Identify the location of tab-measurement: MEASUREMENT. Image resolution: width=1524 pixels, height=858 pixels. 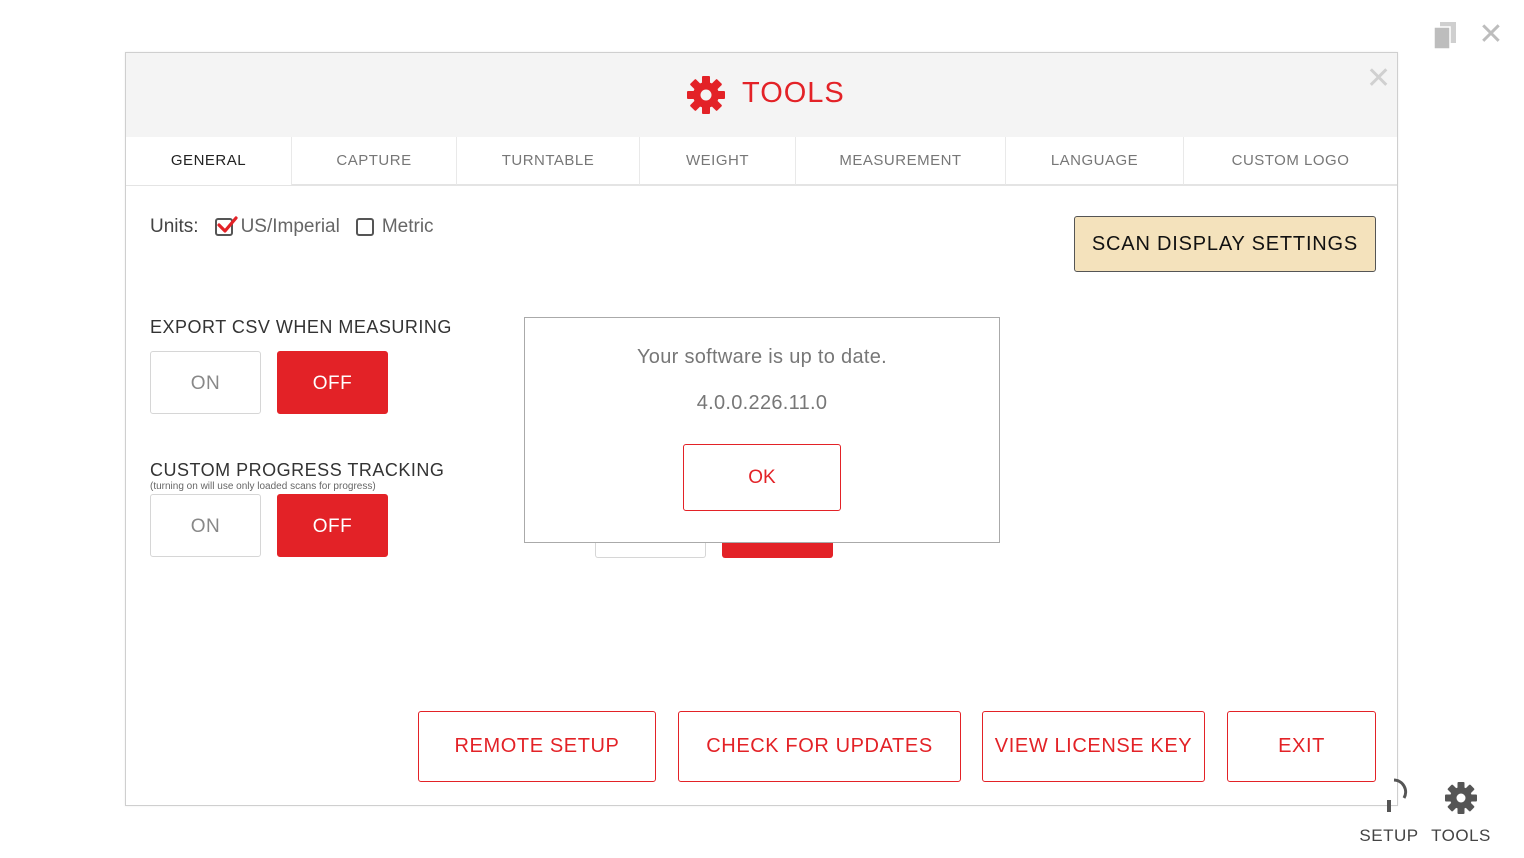
(901, 161).